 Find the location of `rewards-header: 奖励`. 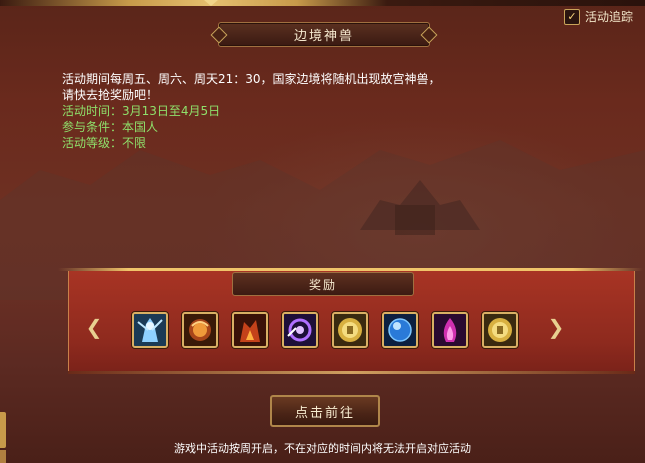

rewards-header: 奖励 is located at coordinates (323, 284).